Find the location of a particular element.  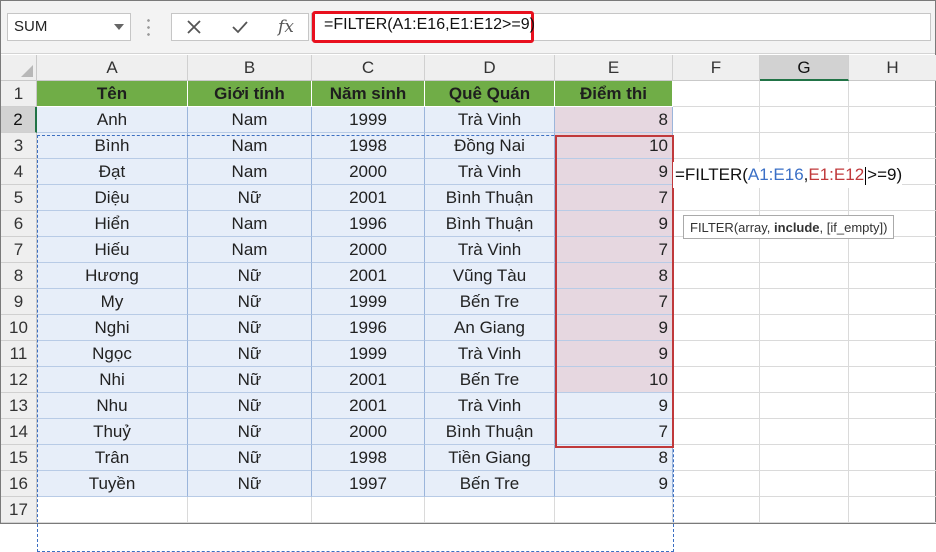

cell-f14 is located at coordinates (716, 432).